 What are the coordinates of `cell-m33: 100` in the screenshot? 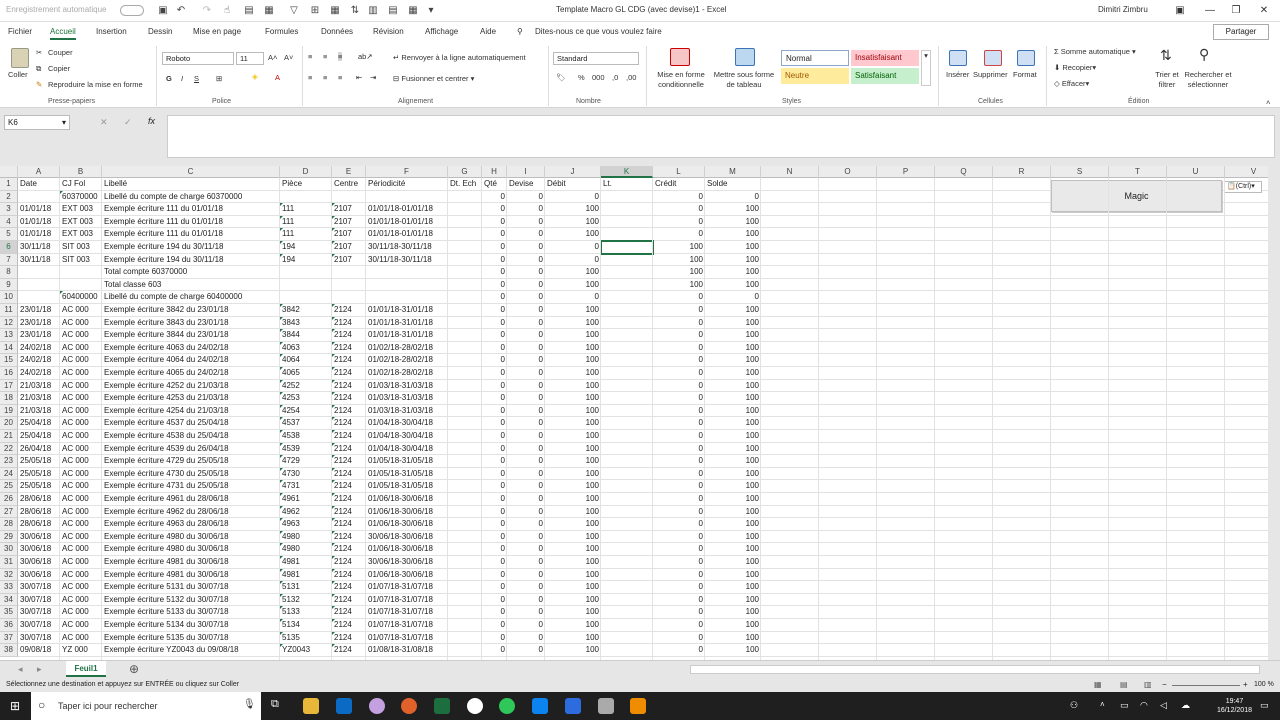 It's located at (733, 587).